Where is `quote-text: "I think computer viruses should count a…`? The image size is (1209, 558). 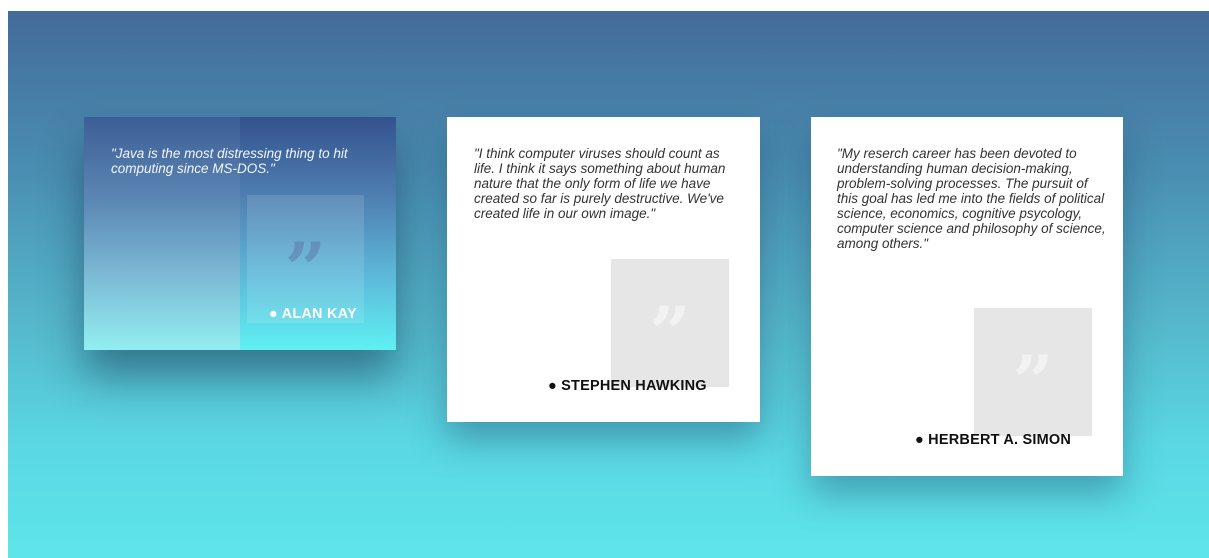
quote-text: "I think computer viruses should count a… is located at coordinates (600, 183).